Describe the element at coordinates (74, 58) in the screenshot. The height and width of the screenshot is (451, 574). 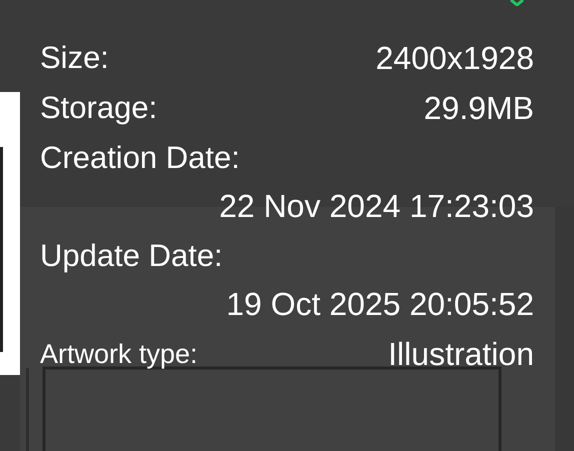
I see `detail-label: Size:` at that location.